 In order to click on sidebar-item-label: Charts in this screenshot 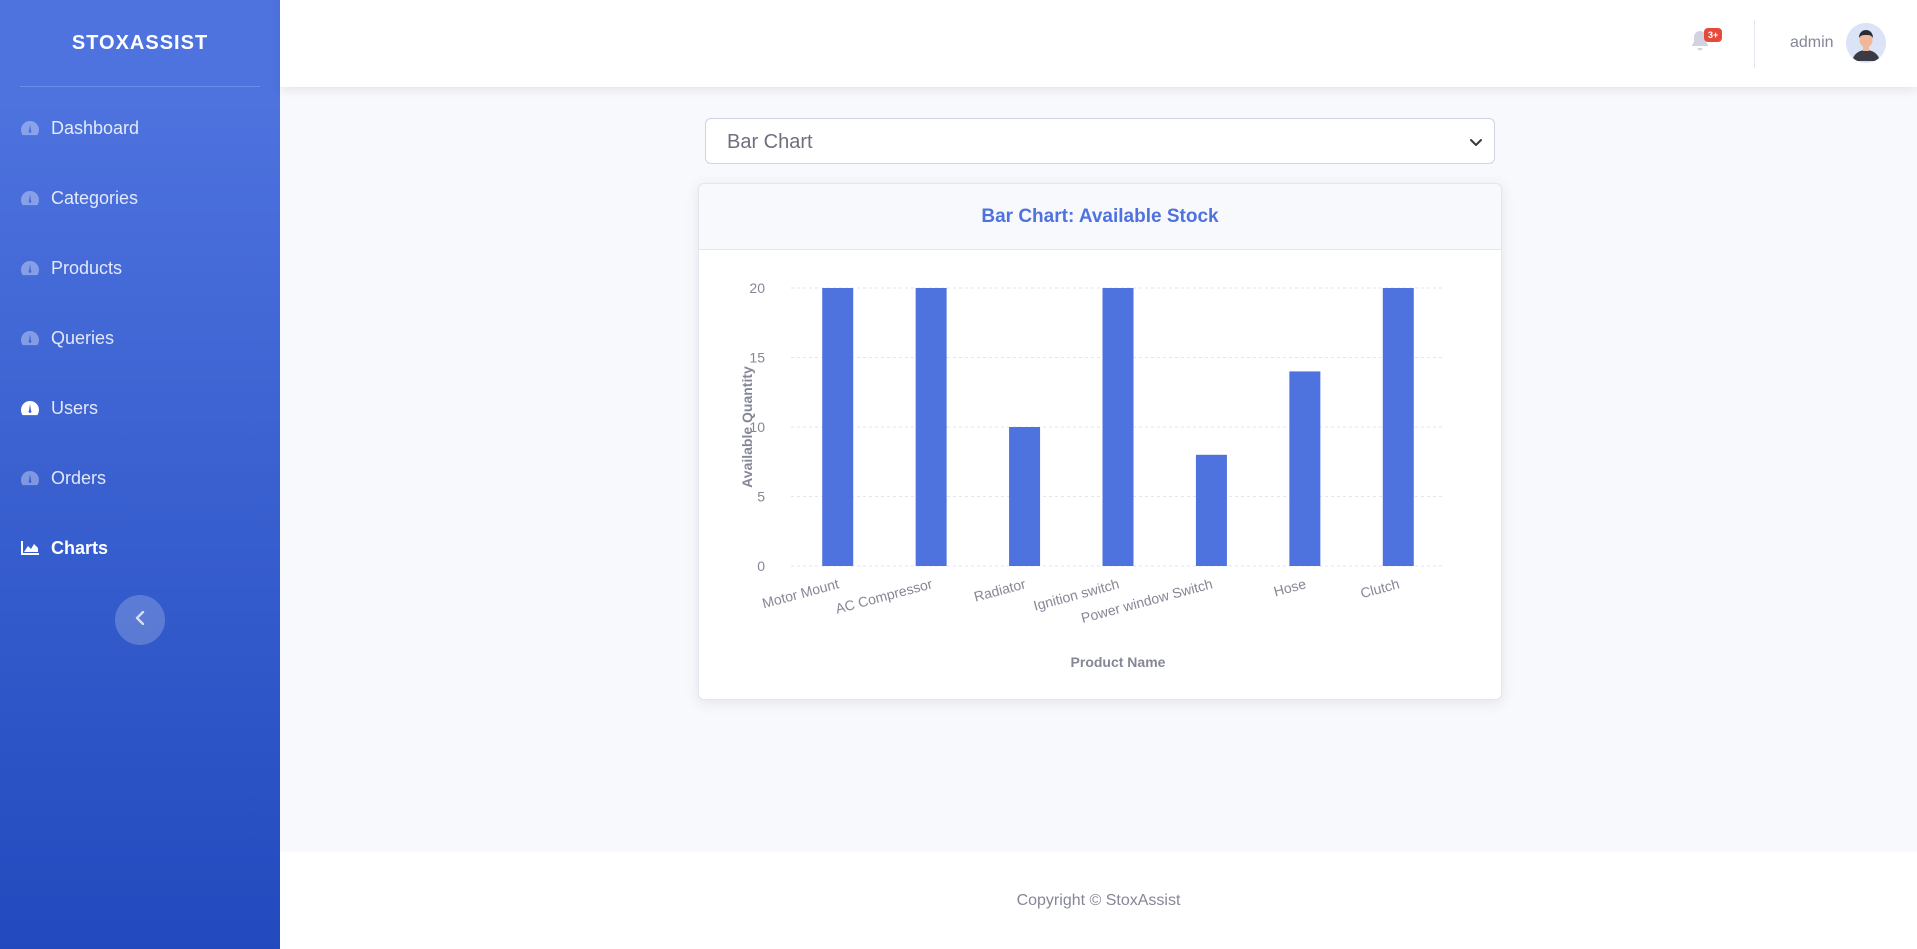, I will do `click(80, 547)`.